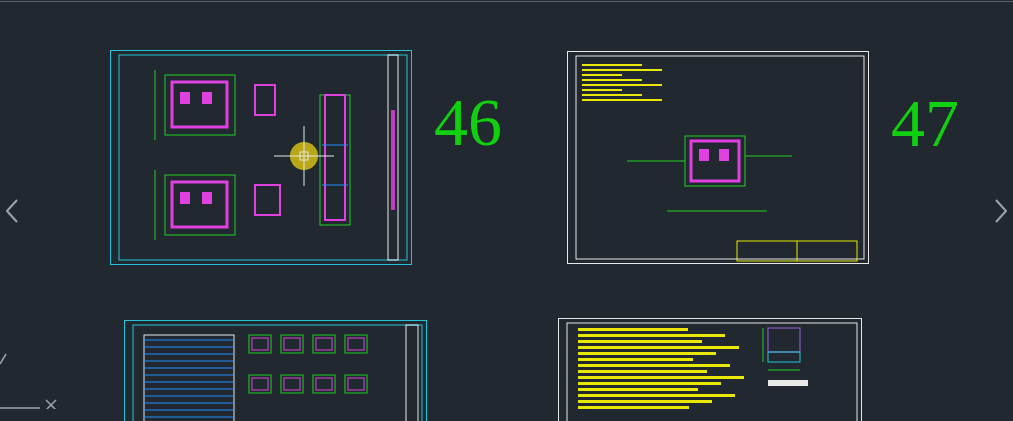 This screenshot has width=1013, height=421. I want to click on crosshair-cursor-icon, so click(304, 156).